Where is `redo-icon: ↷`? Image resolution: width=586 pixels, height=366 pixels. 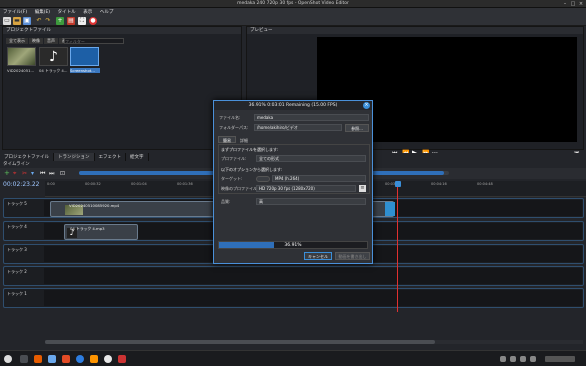
redo-icon: ↷ is located at coordinates (48, 21).